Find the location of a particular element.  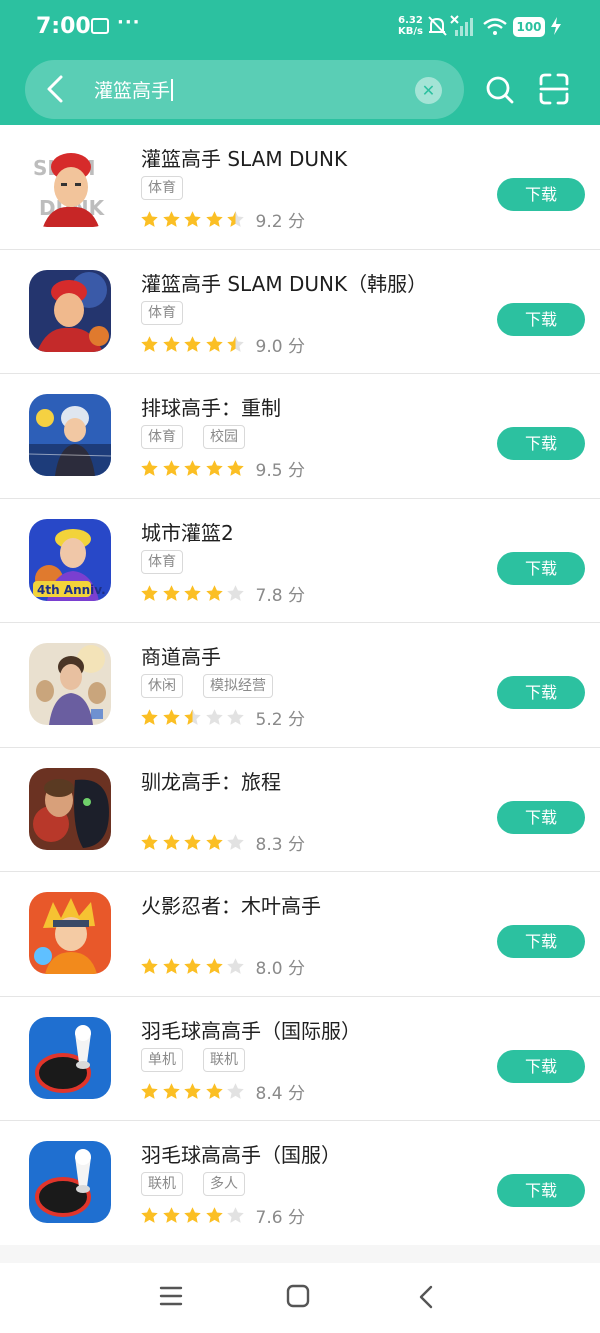

app-name: 羽毛球高高手（国服） is located at coordinates (241, 1153).